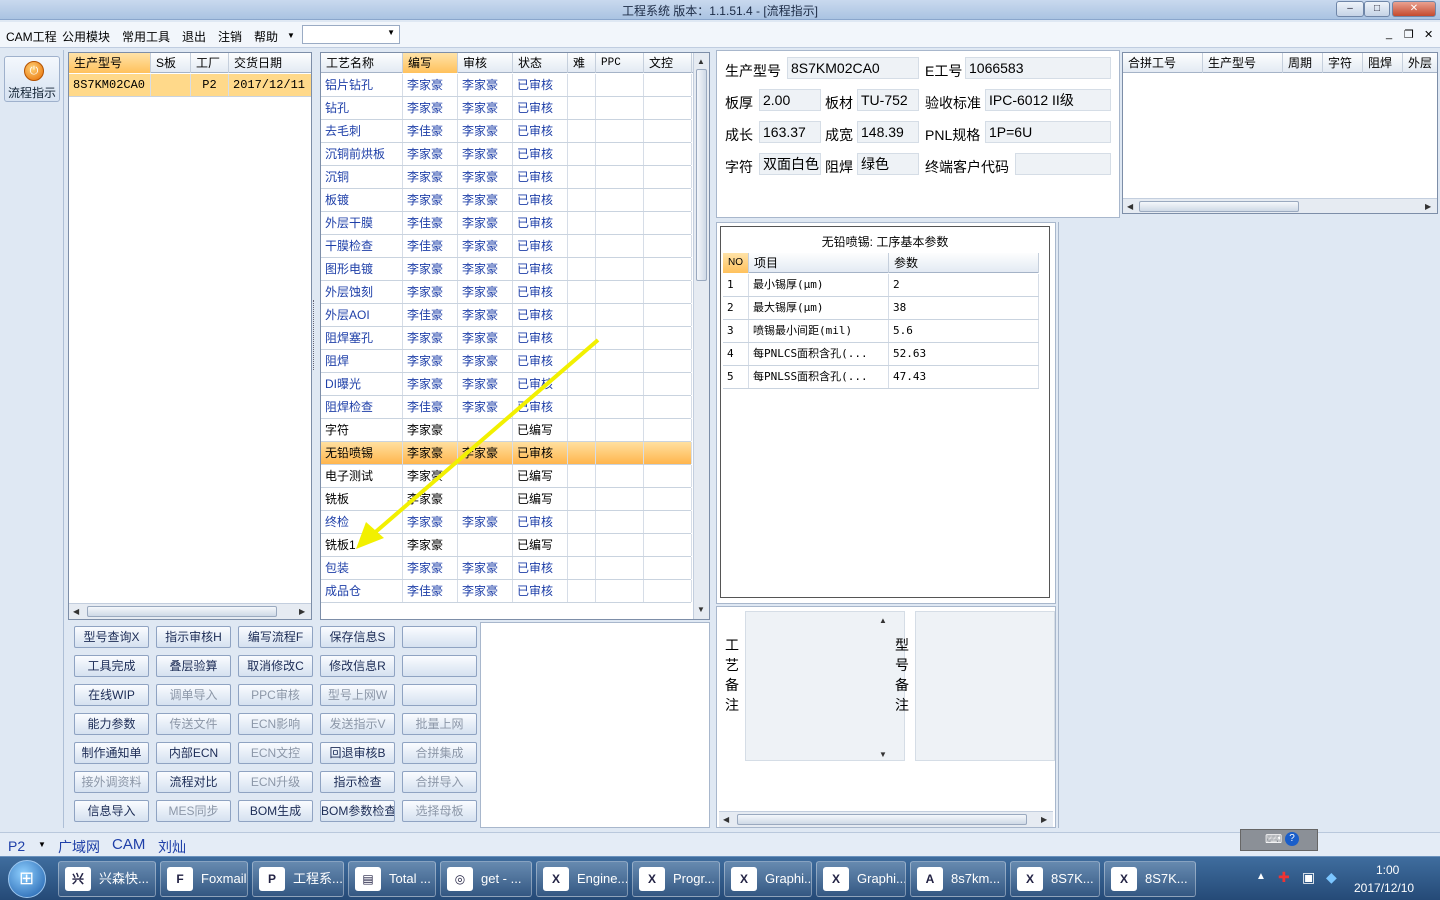 This screenshot has height=900, width=1440. What do you see at coordinates (357, 782) in the screenshot?
I see `function-button: 指示检查` at bounding box center [357, 782].